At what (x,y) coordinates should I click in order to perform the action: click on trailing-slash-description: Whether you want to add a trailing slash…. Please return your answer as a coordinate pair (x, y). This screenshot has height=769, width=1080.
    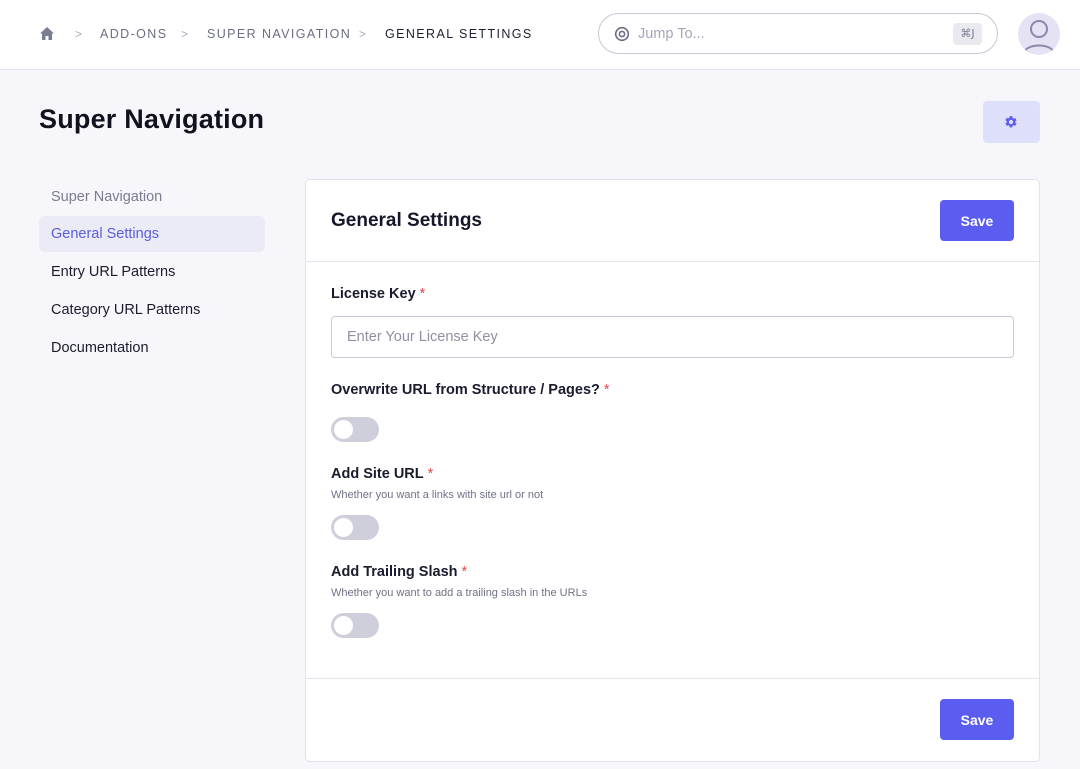
    Looking at the image, I should click on (459, 593).